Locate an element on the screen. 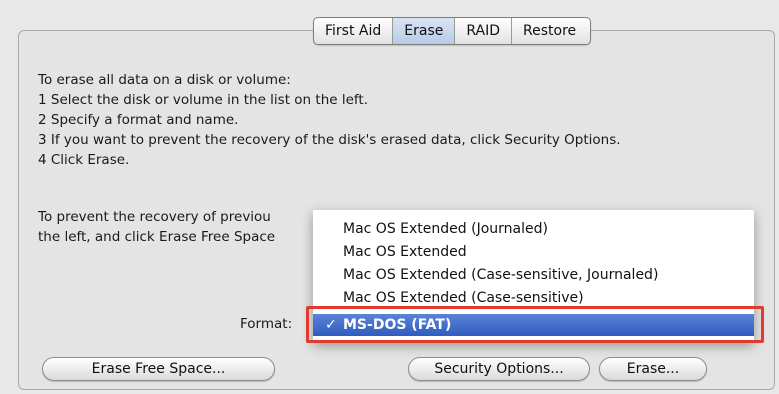 The width and height of the screenshot is (779, 394). instructions-step-4: 4 Click Erase. is located at coordinates (84, 160).